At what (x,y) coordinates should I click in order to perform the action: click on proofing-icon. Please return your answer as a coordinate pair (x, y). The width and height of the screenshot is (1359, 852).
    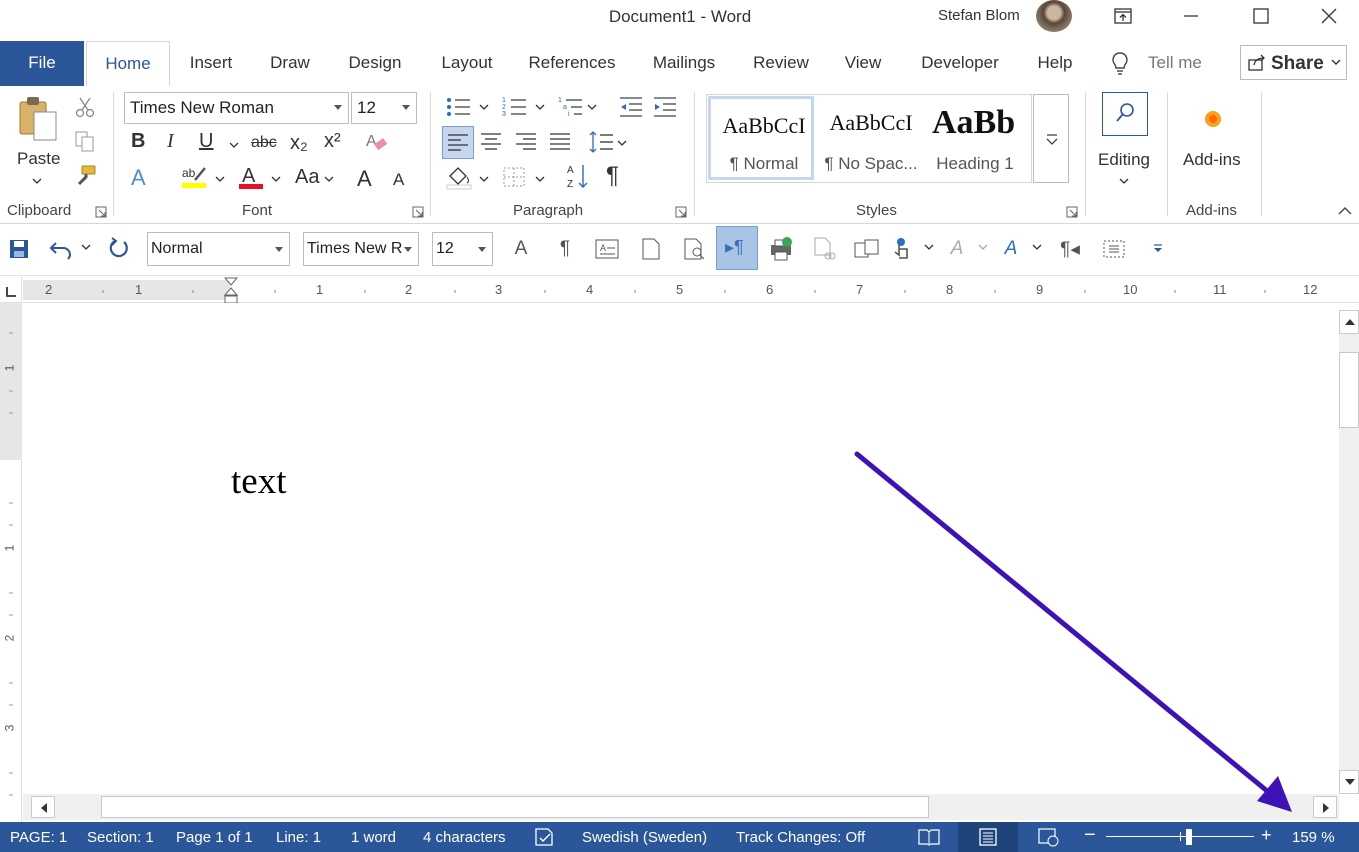
    Looking at the image, I should click on (545, 837).